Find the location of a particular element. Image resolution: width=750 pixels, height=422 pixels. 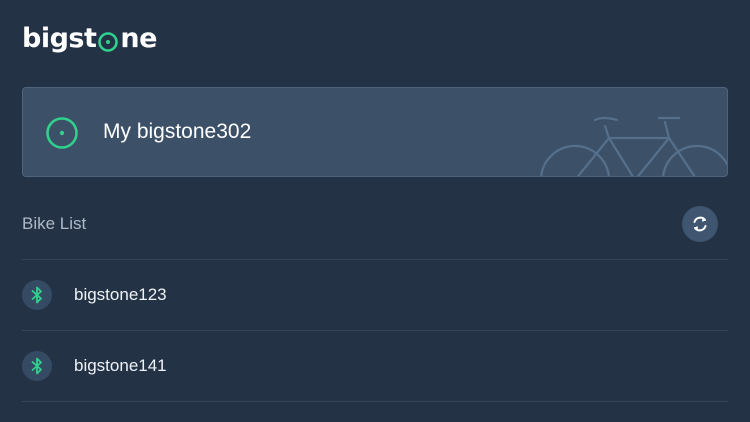

divider is located at coordinates (375, 401).